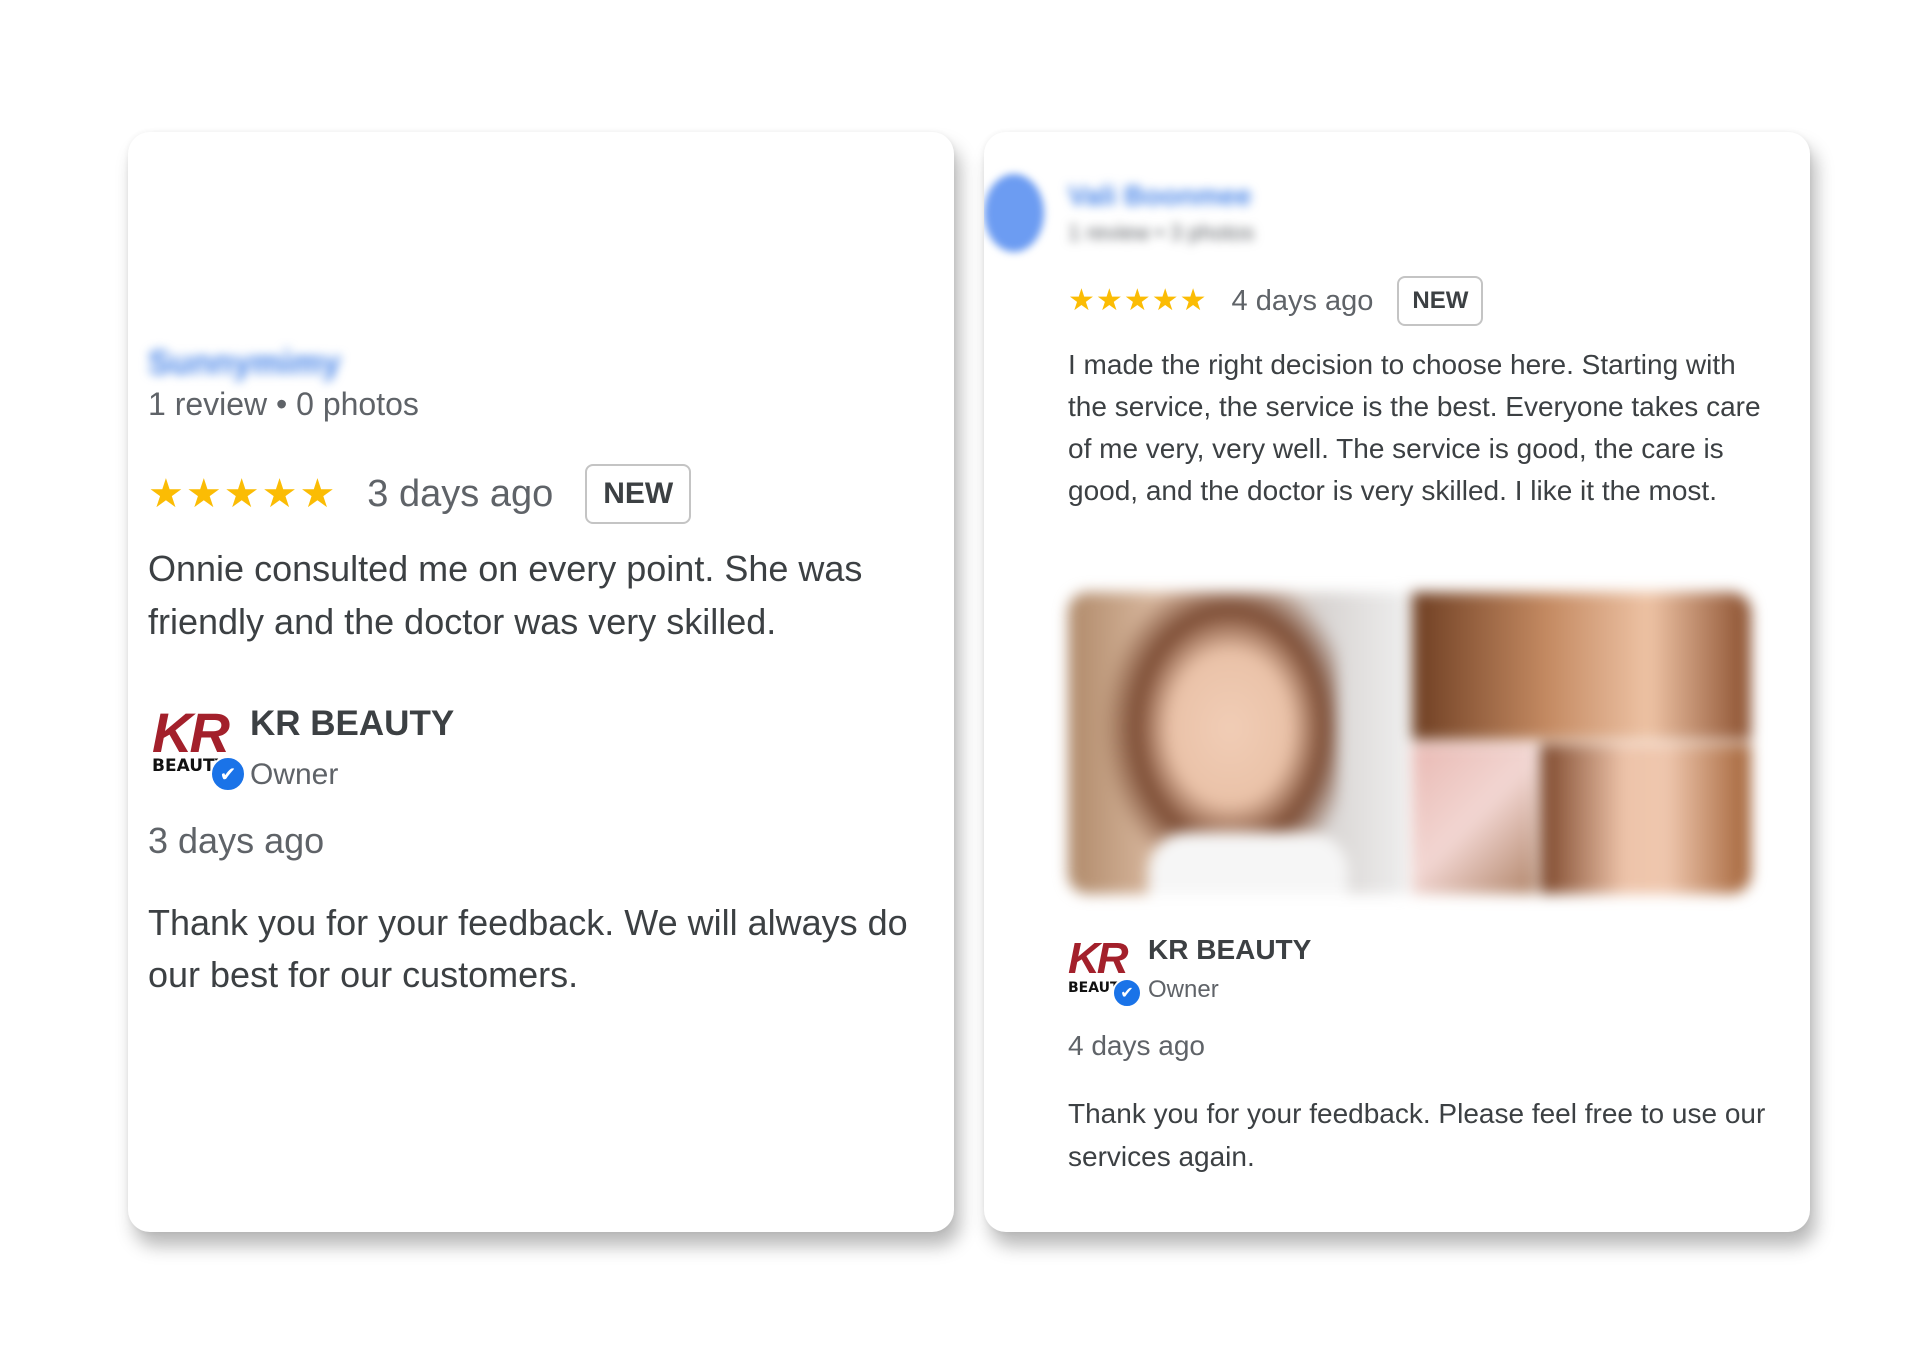  What do you see at coordinates (460, 493) in the screenshot?
I see `review-date: 3 days ago` at bounding box center [460, 493].